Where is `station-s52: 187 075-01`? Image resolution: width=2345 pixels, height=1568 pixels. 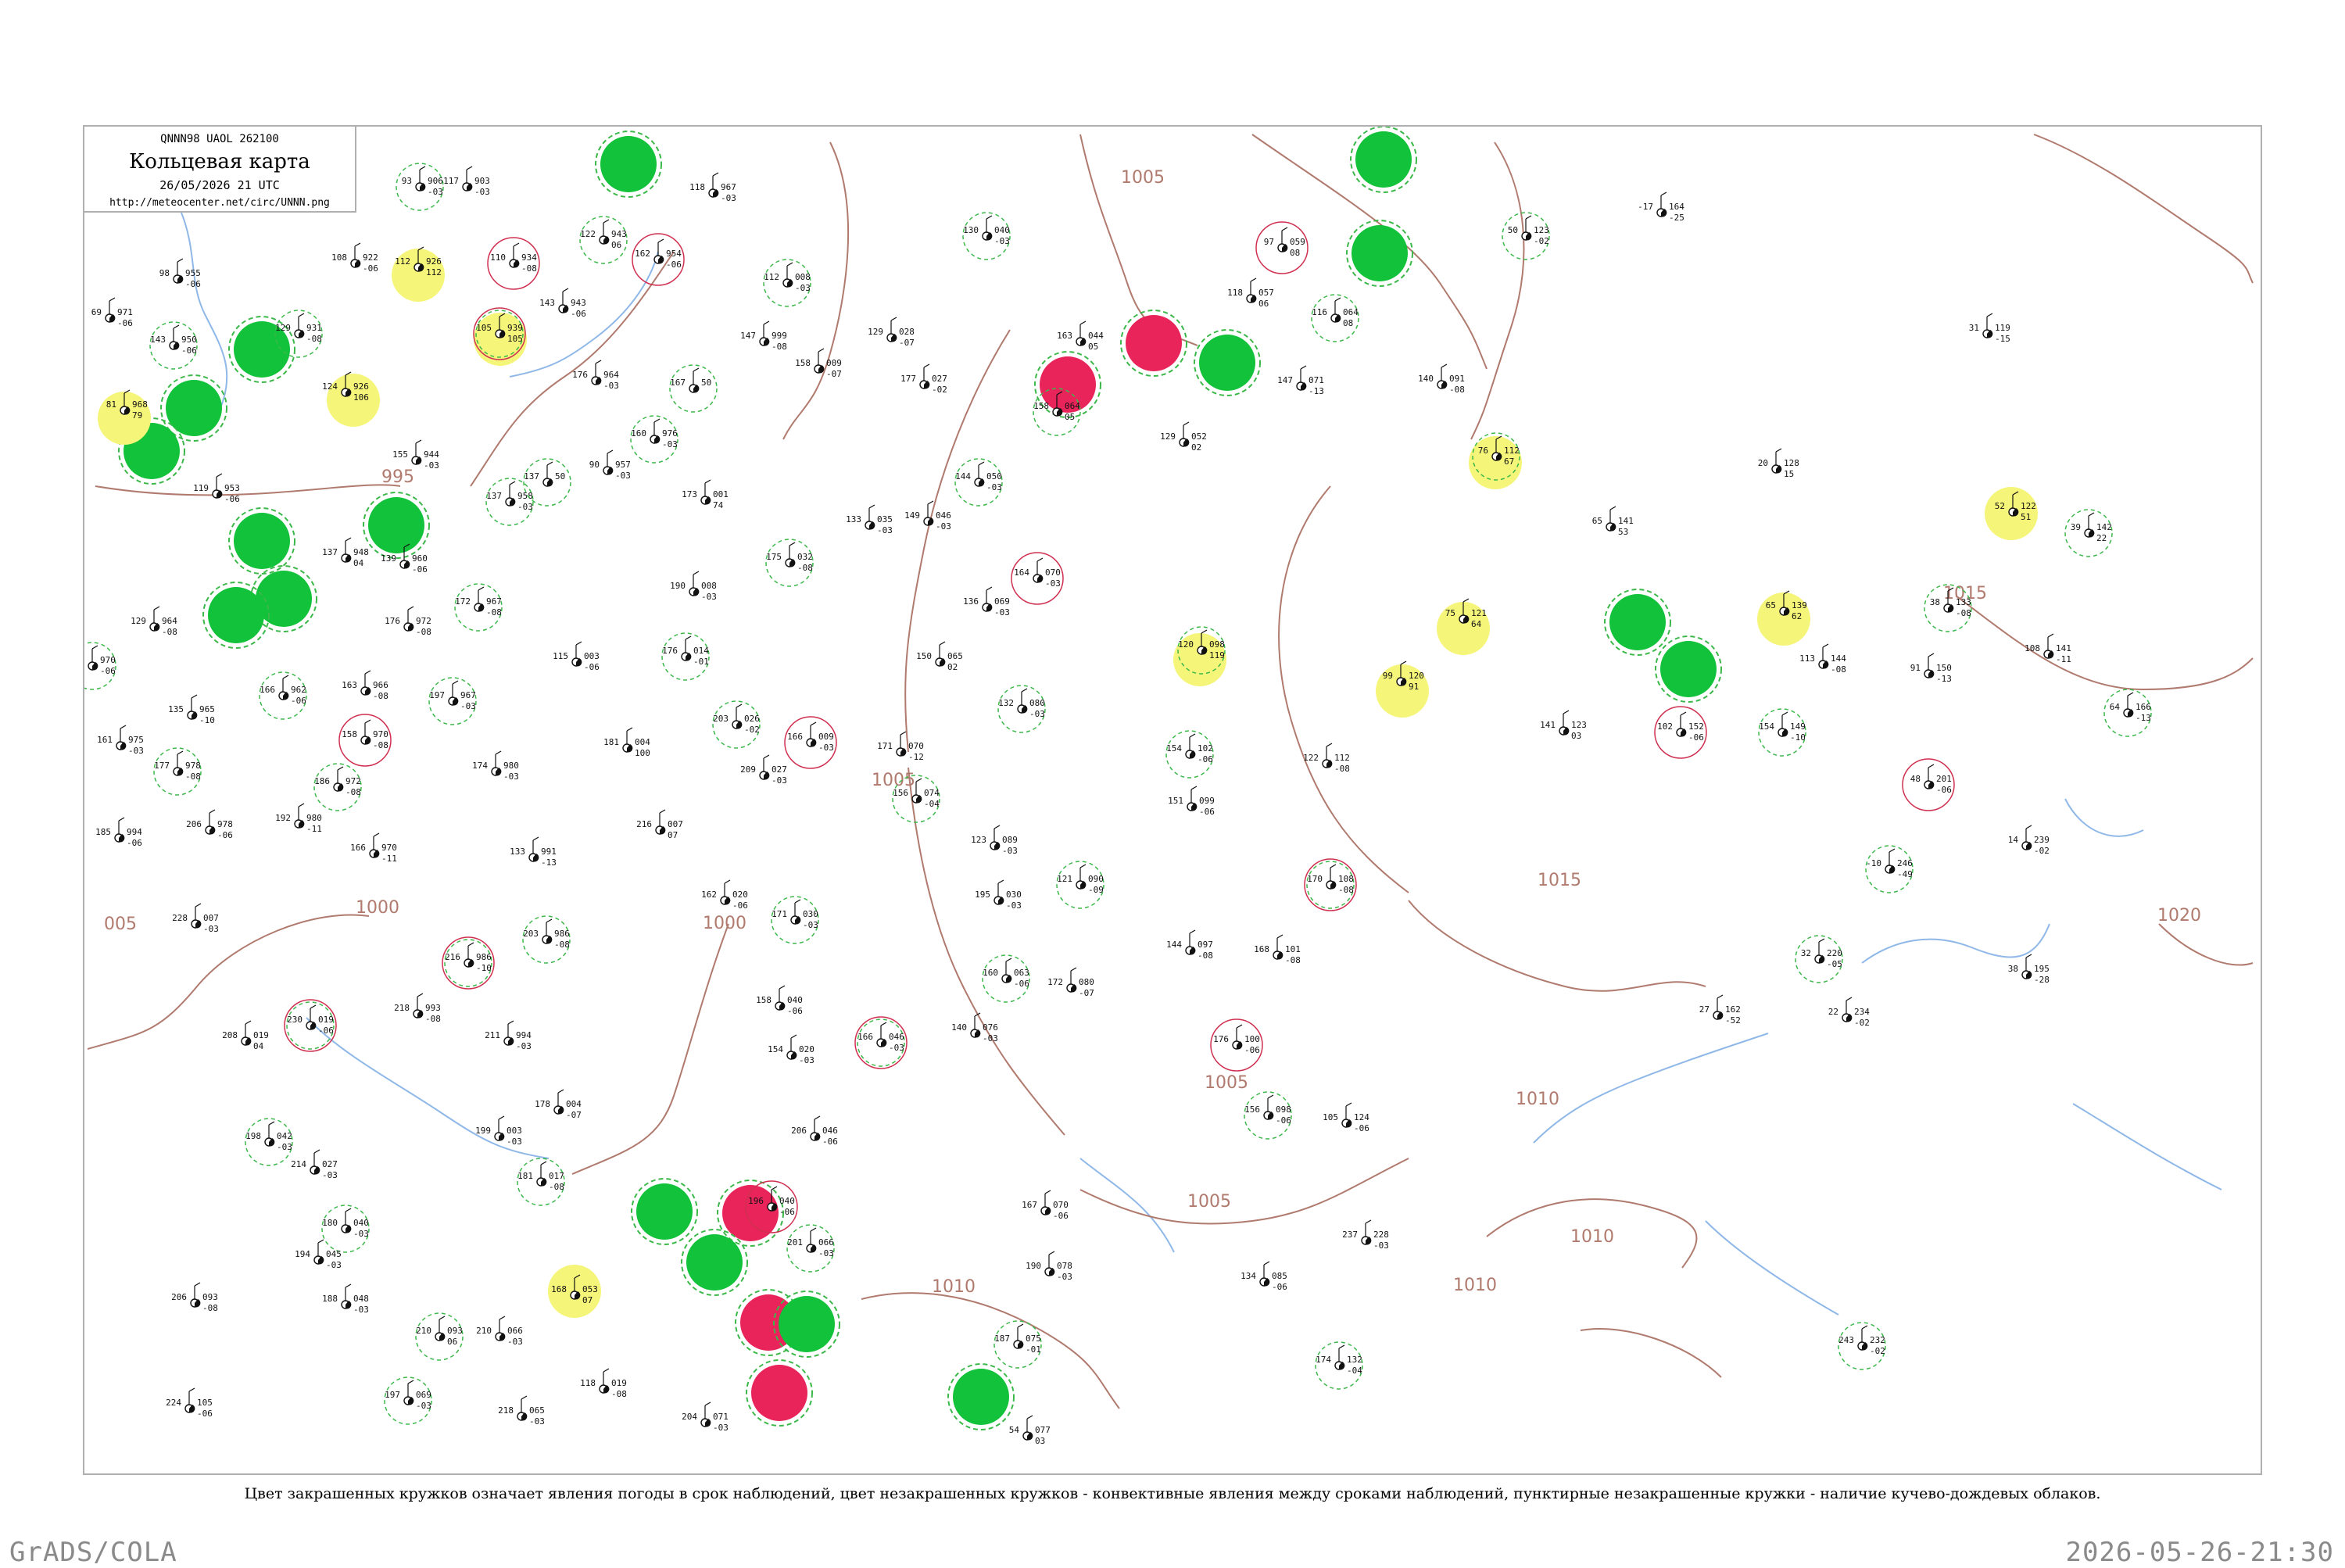 station-s52: 187 075-01 is located at coordinates (1017, 1344).